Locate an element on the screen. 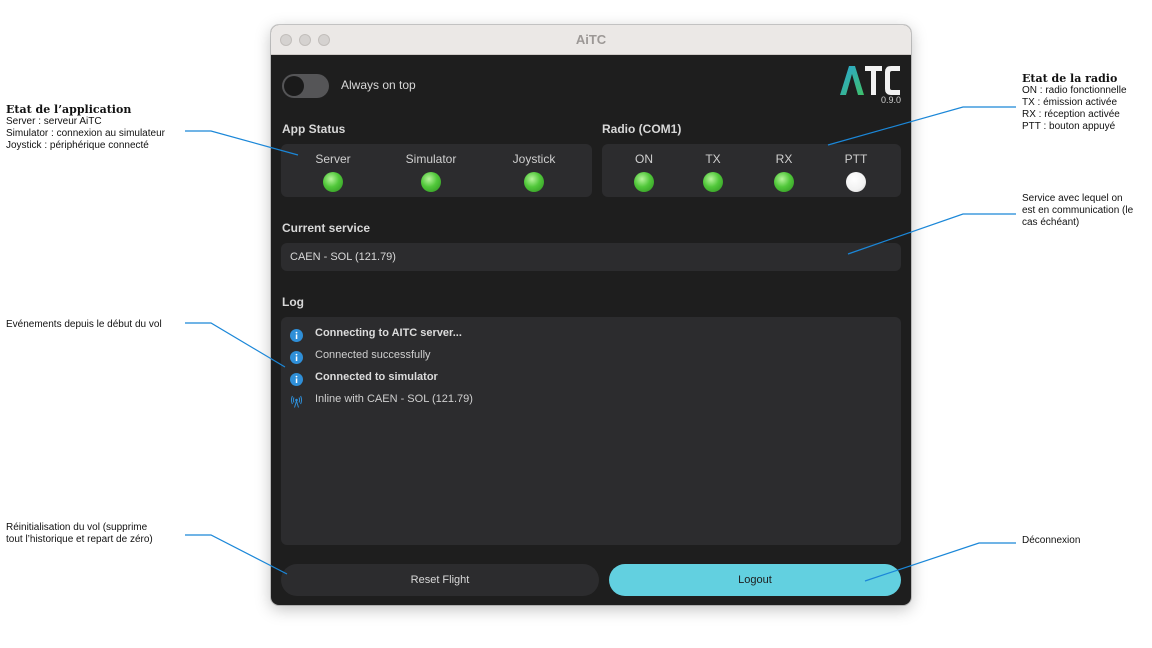 This screenshot has height=648, width=1152. status-server: Server is located at coordinates (333, 171).